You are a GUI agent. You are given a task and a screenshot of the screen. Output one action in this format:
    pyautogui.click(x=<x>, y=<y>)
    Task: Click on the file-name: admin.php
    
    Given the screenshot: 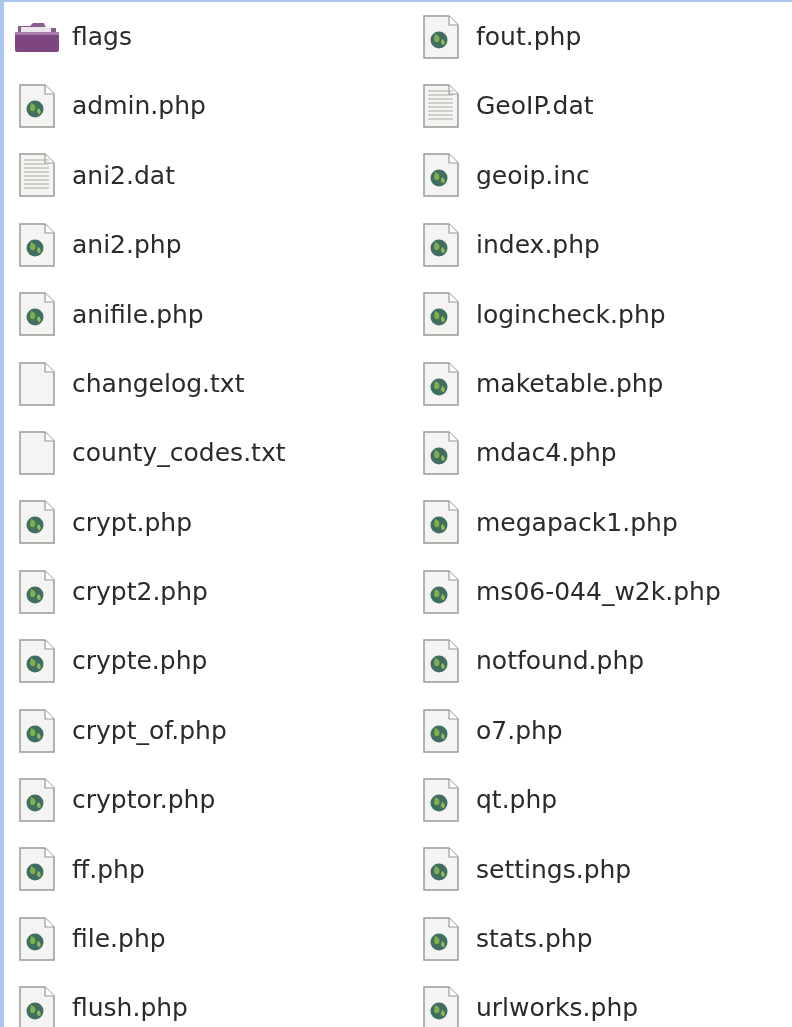 What is the action you would take?
    pyautogui.click(x=139, y=106)
    